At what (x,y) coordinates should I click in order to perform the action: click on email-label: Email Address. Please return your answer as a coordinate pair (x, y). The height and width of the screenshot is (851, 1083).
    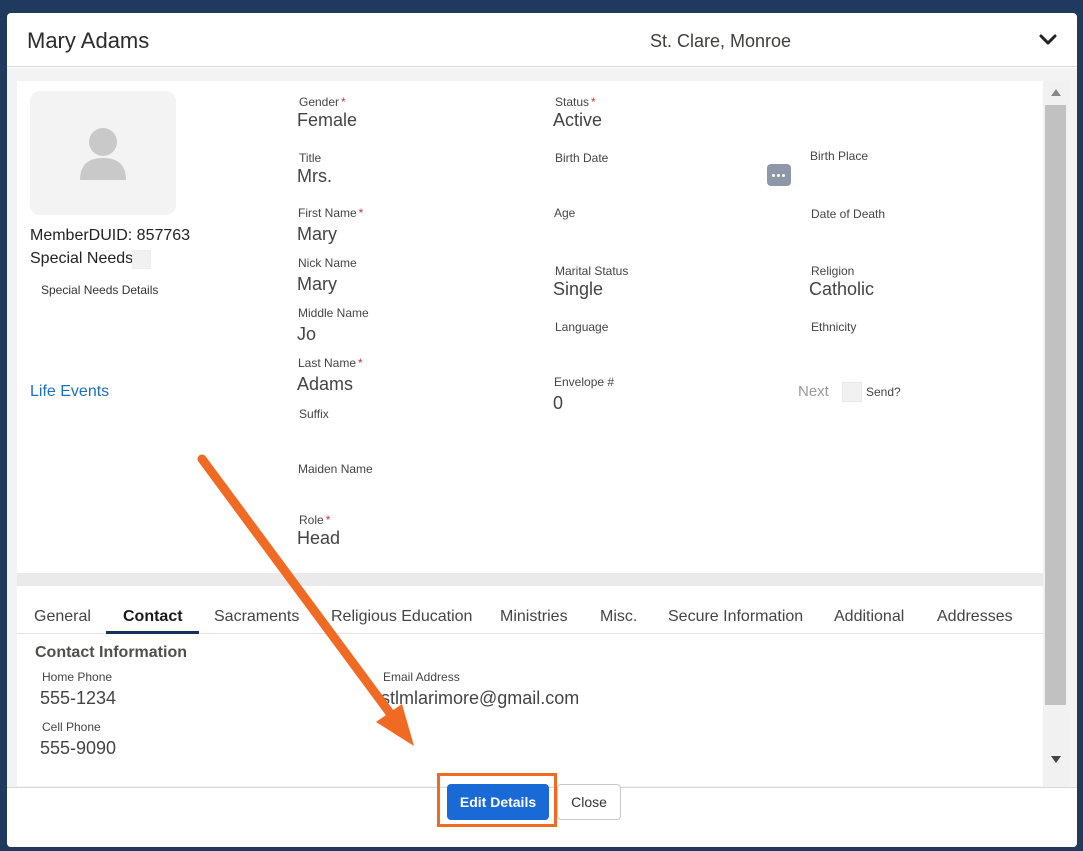
    Looking at the image, I should click on (421, 677).